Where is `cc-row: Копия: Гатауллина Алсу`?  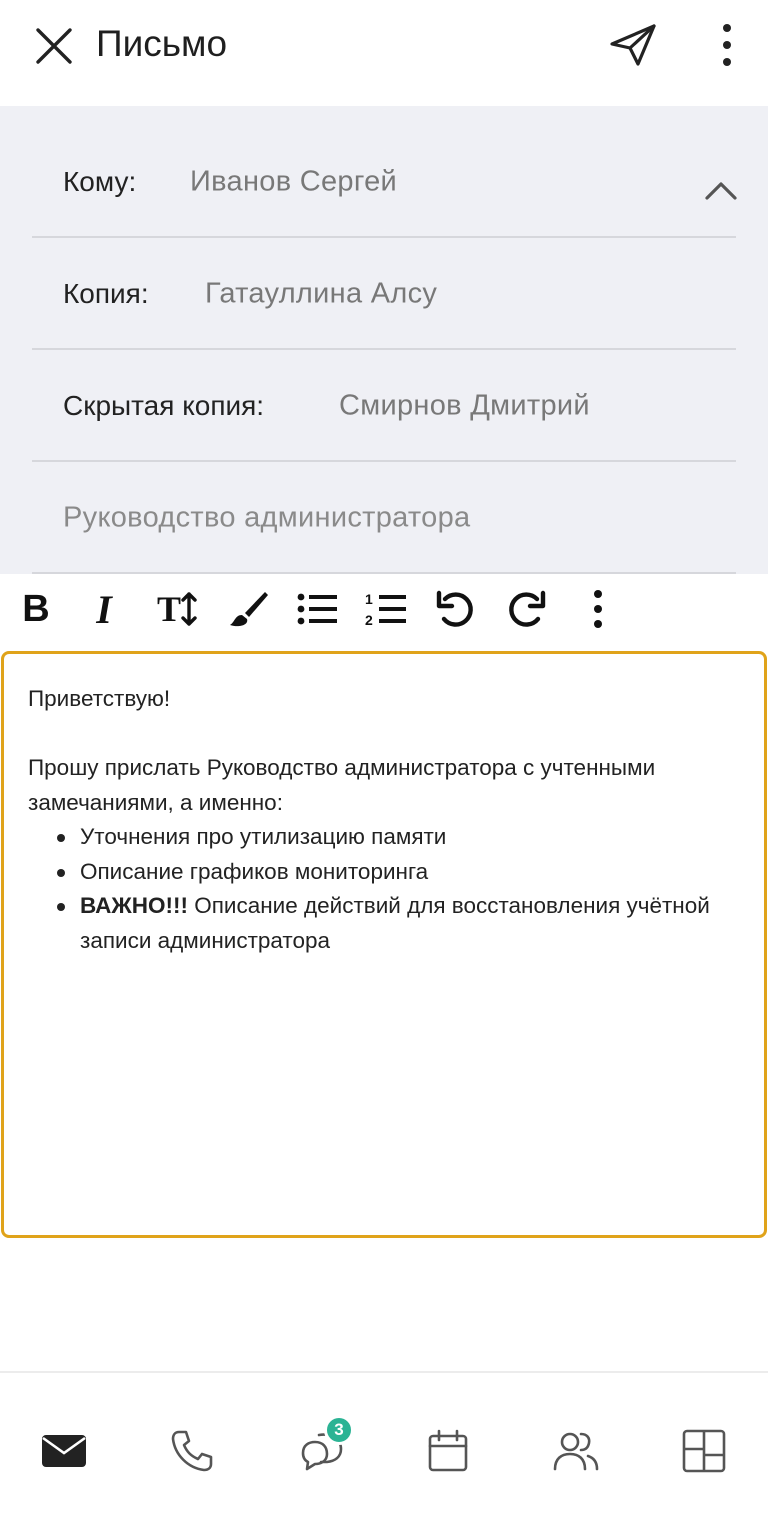
cc-row: Копия: Гатауллина Алсу is located at coordinates (384, 294).